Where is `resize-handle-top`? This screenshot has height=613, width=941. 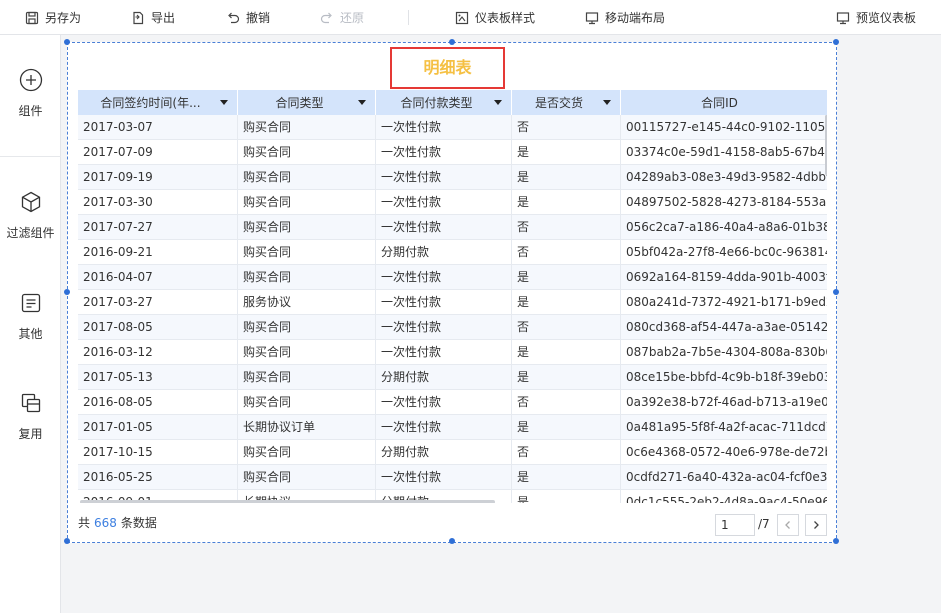 resize-handle-top is located at coordinates (452, 42).